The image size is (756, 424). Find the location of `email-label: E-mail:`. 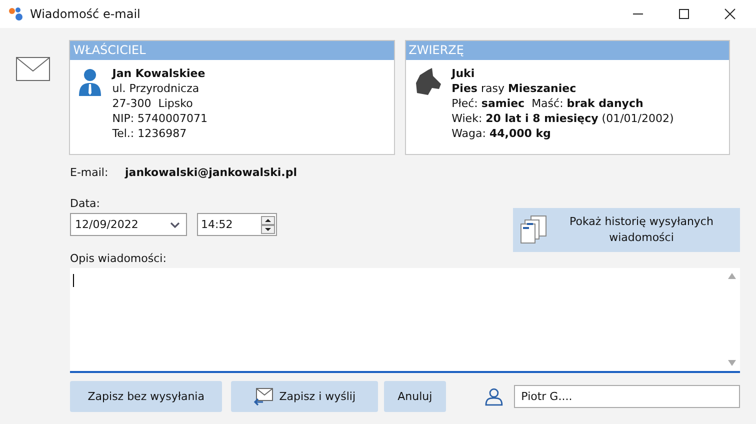

email-label: E-mail: is located at coordinates (90, 172).